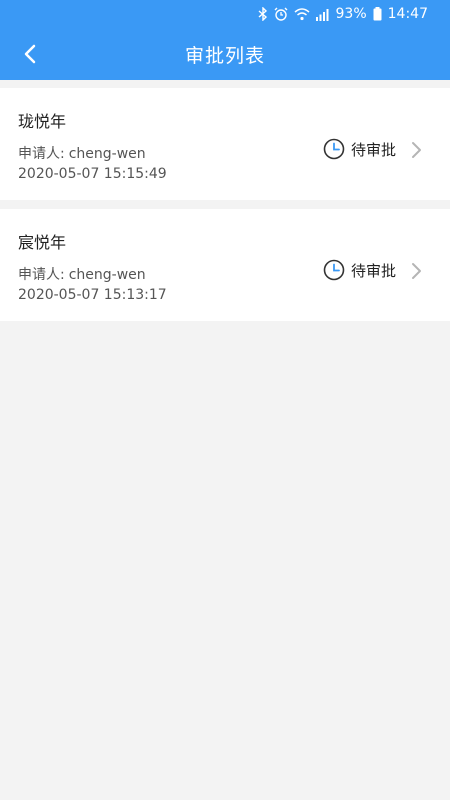 This screenshot has height=800, width=450. Describe the element at coordinates (42, 121) in the screenshot. I see `approval-title: 珑悦年` at that location.